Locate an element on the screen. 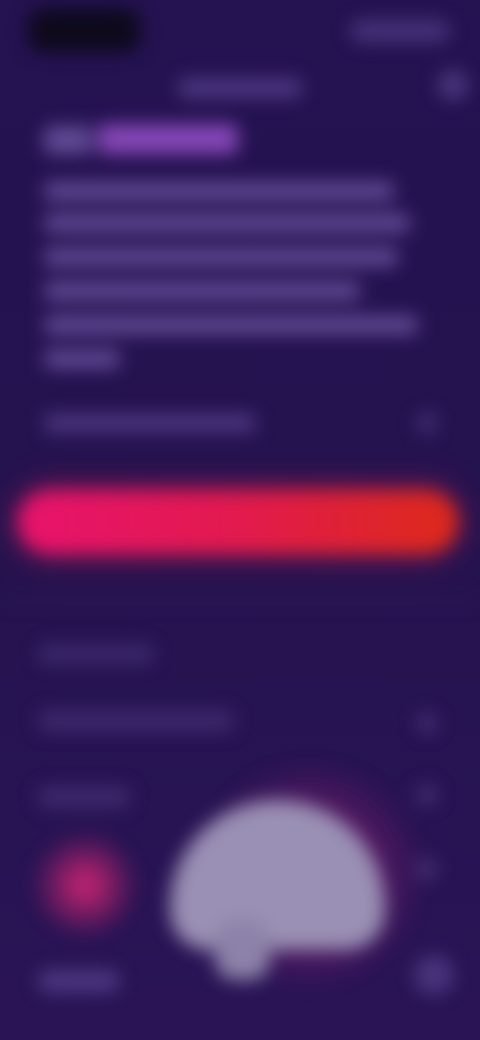 This screenshot has width=480, height=1040. close-icon is located at coordinates (453, 85).